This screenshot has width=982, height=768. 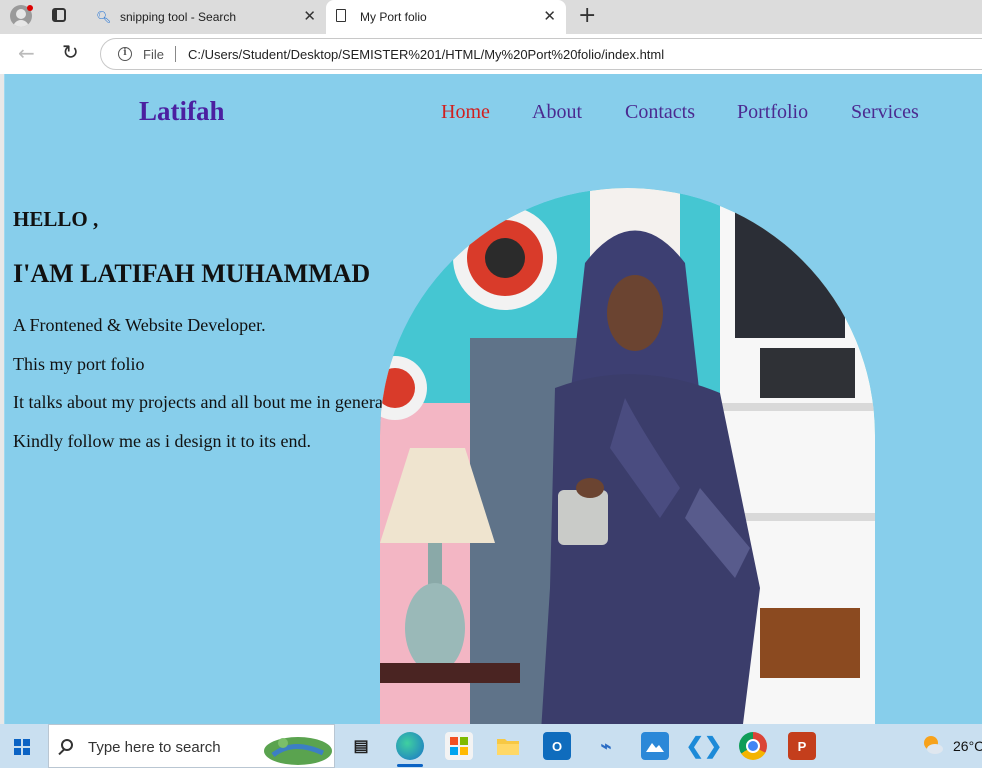 I want to click on active-app-indicator, so click(x=410, y=765).